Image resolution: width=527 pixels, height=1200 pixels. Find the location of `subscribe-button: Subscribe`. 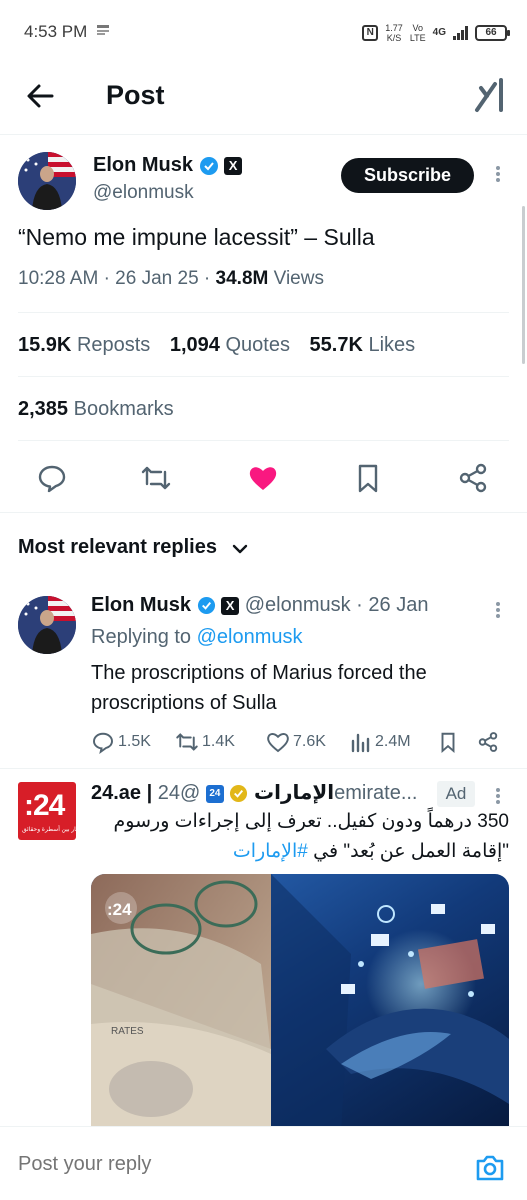

subscribe-button: Subscribe is located at coordinates (407, 175).